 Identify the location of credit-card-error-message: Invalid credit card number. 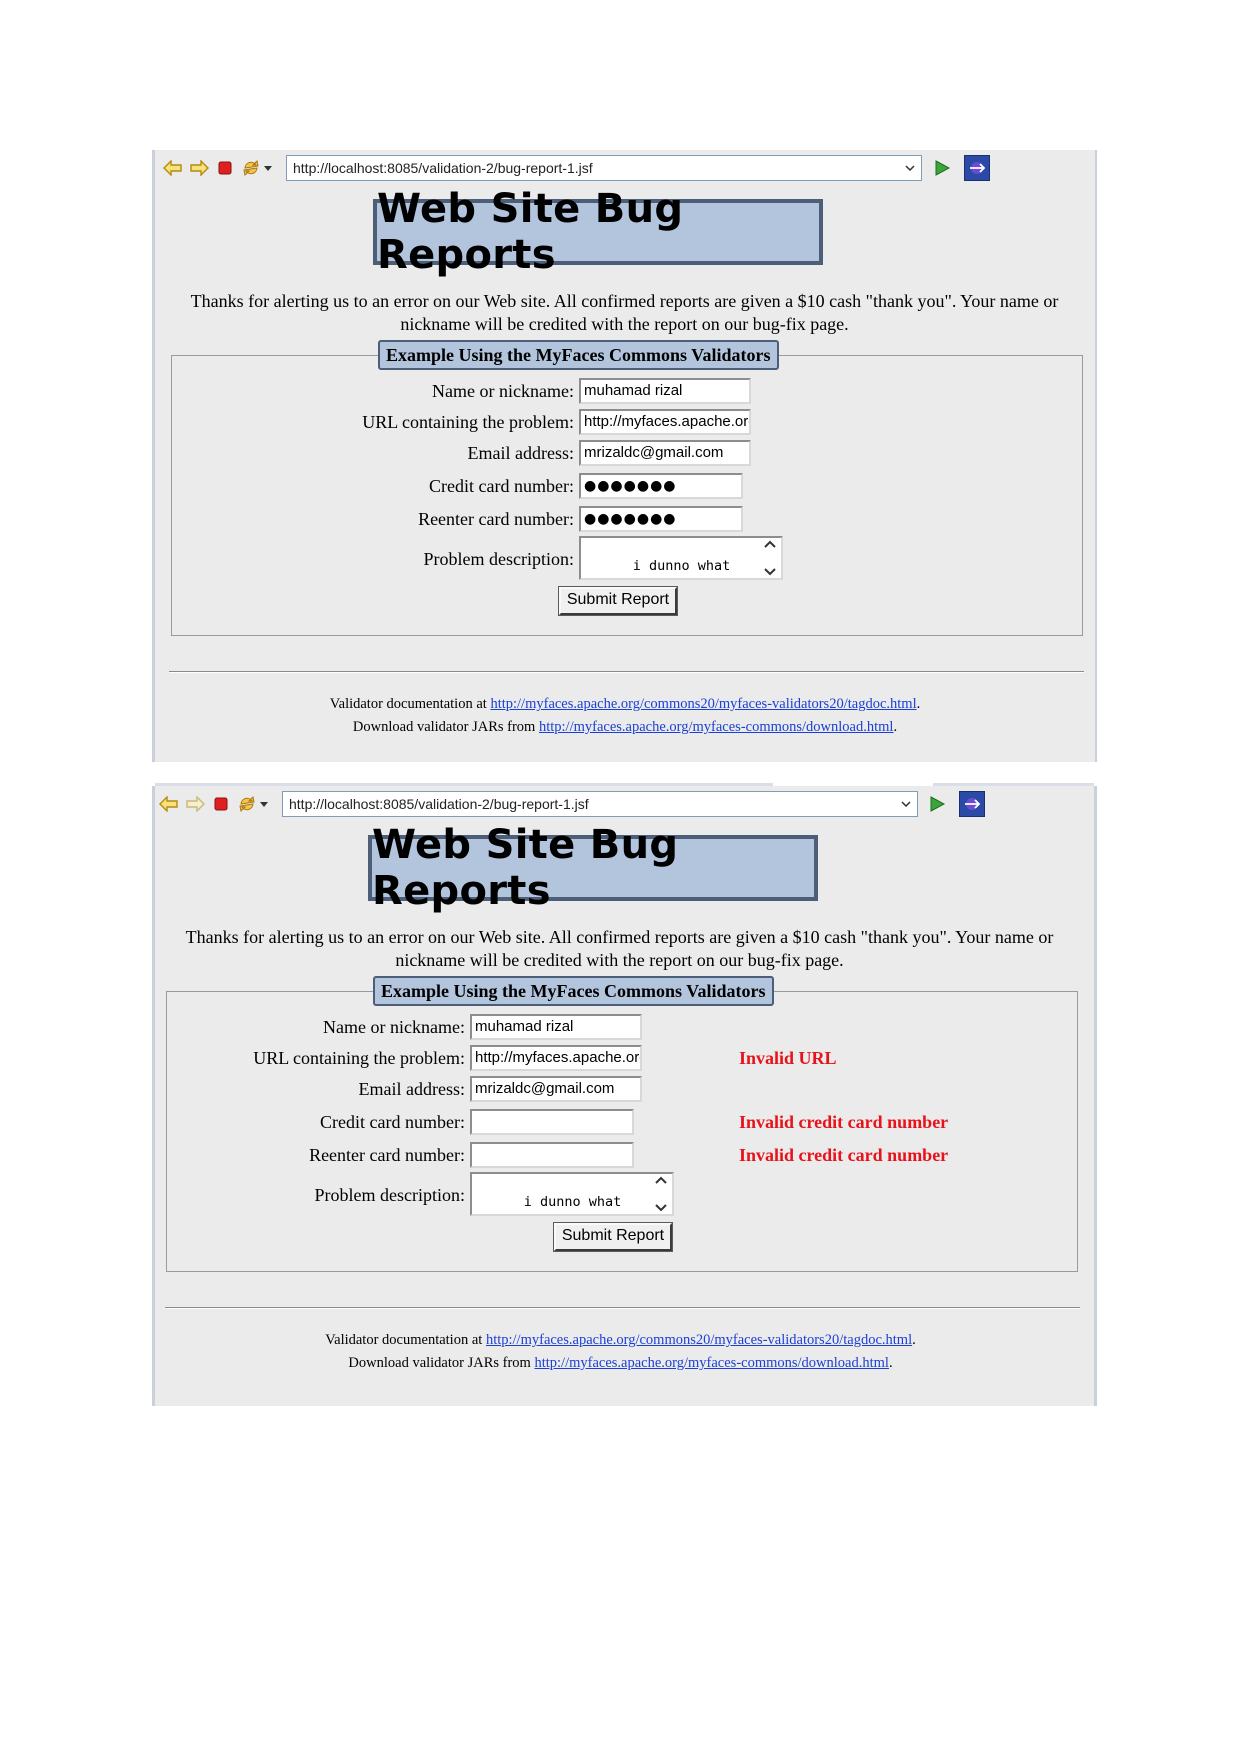
(844, 1122).